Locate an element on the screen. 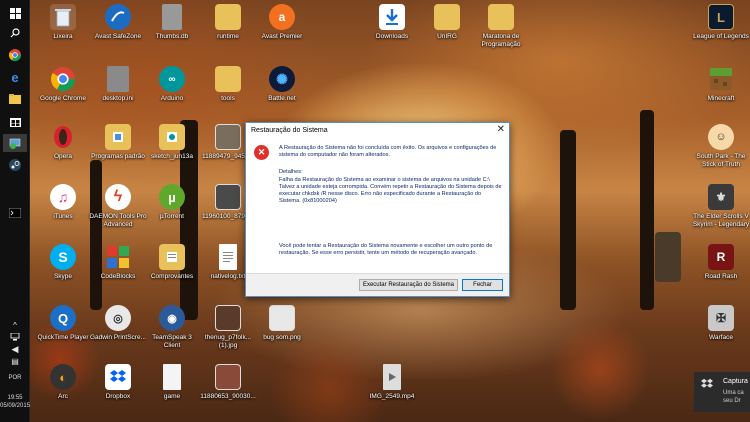 This screenshot has width=750, height=422. skype-icon: S is located at coordinates (63, 257).